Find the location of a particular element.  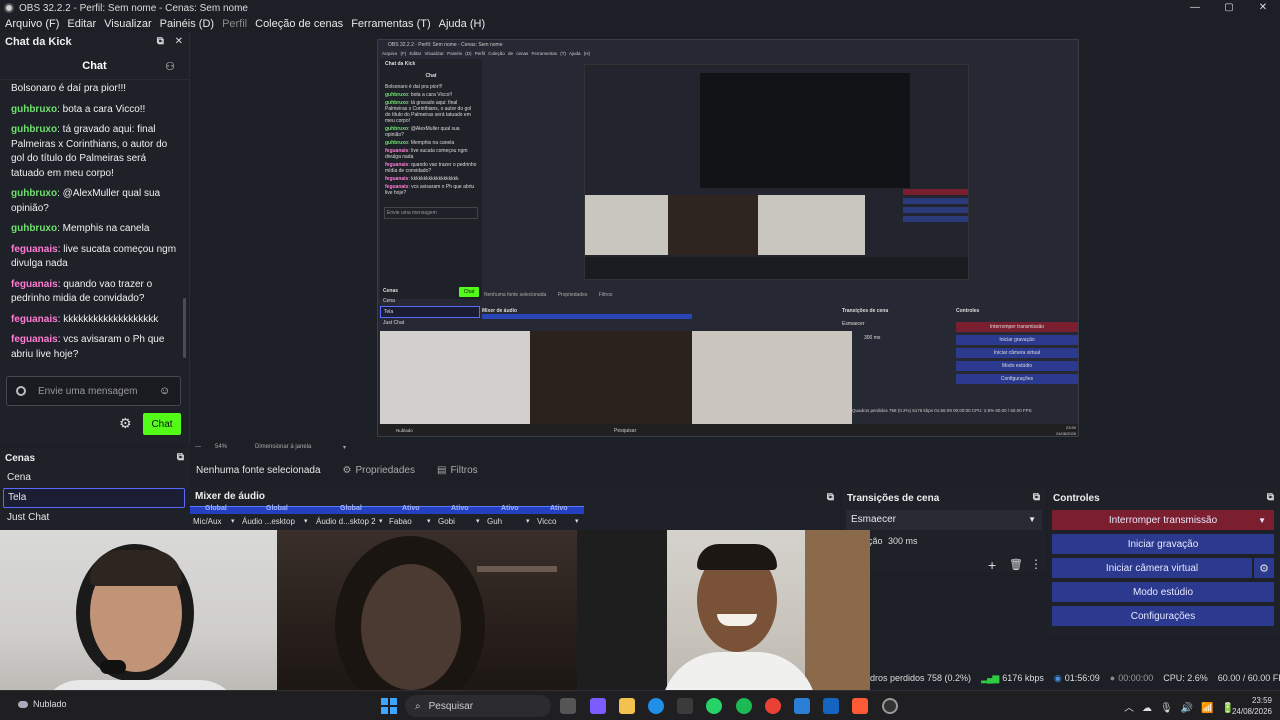

menu-tools: Ferramentas (T) is located at coordinates (390, 24).